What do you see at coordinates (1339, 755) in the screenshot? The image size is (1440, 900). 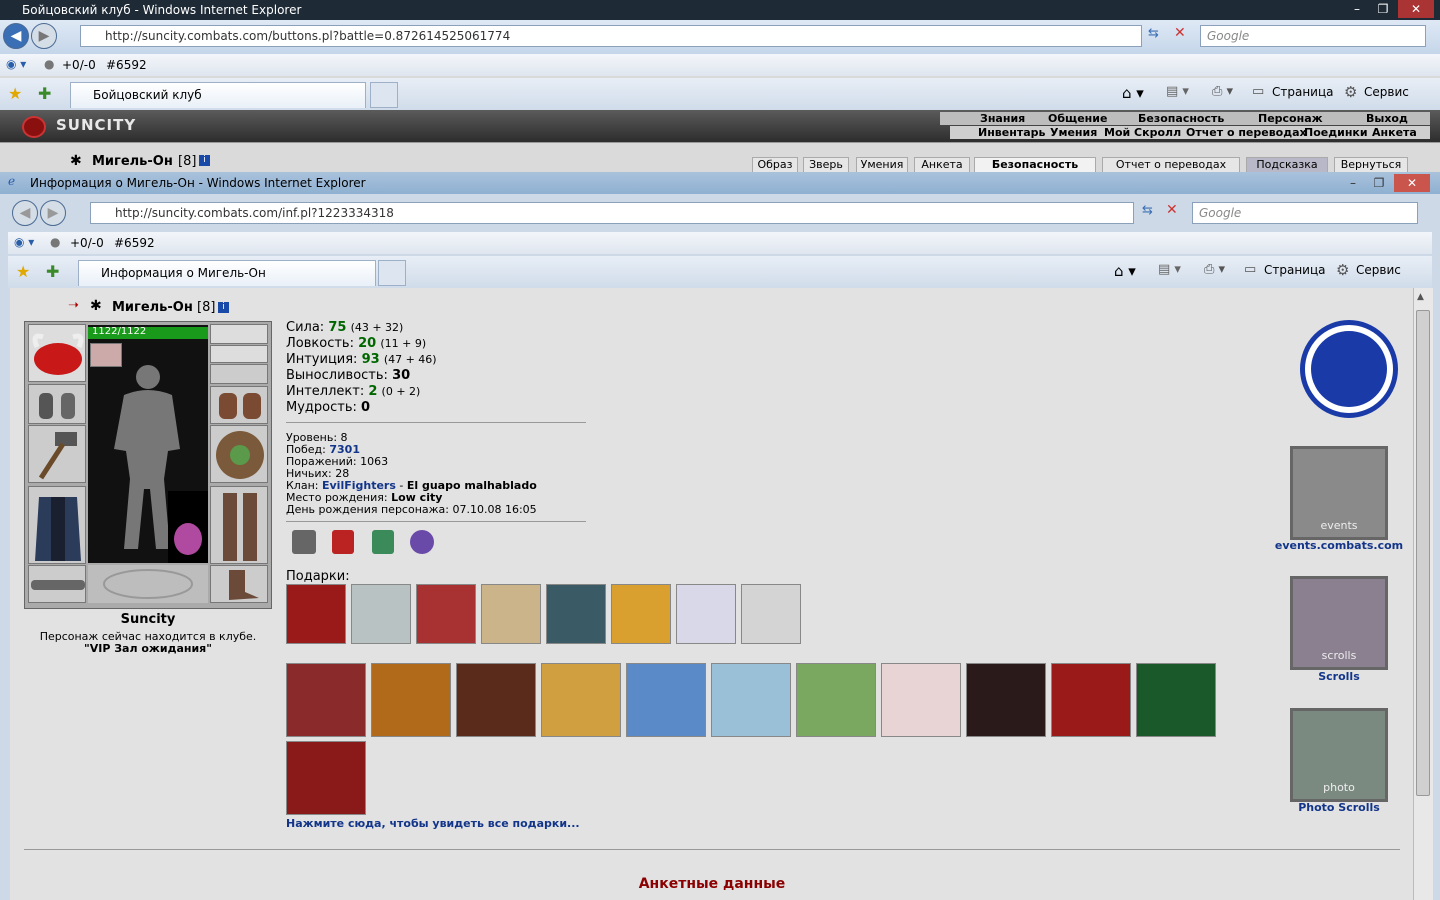 I see `photo-banner-image: photo` at bounding box center [1339, 755].